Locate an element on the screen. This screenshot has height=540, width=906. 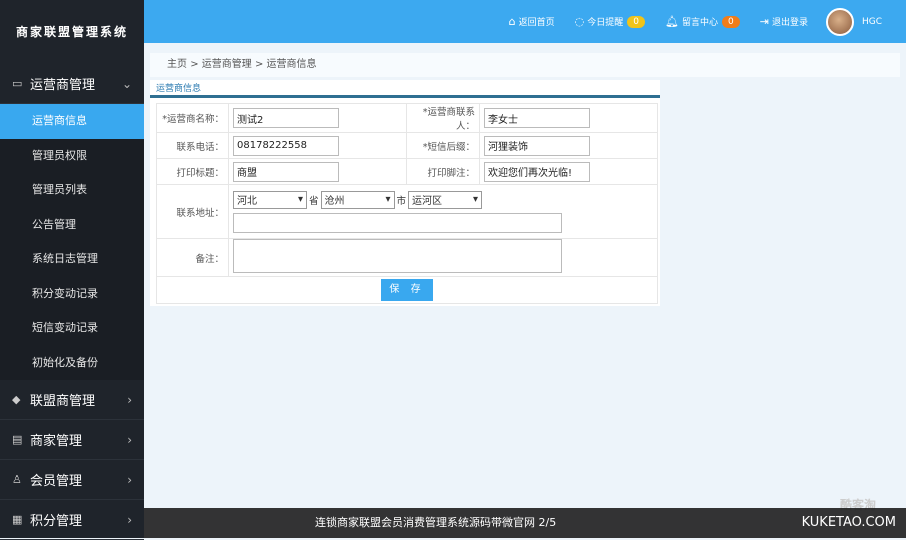
sidebar-group-operator: ▭ 运营商管理 ⌄ is located at coordinates (72, 84).